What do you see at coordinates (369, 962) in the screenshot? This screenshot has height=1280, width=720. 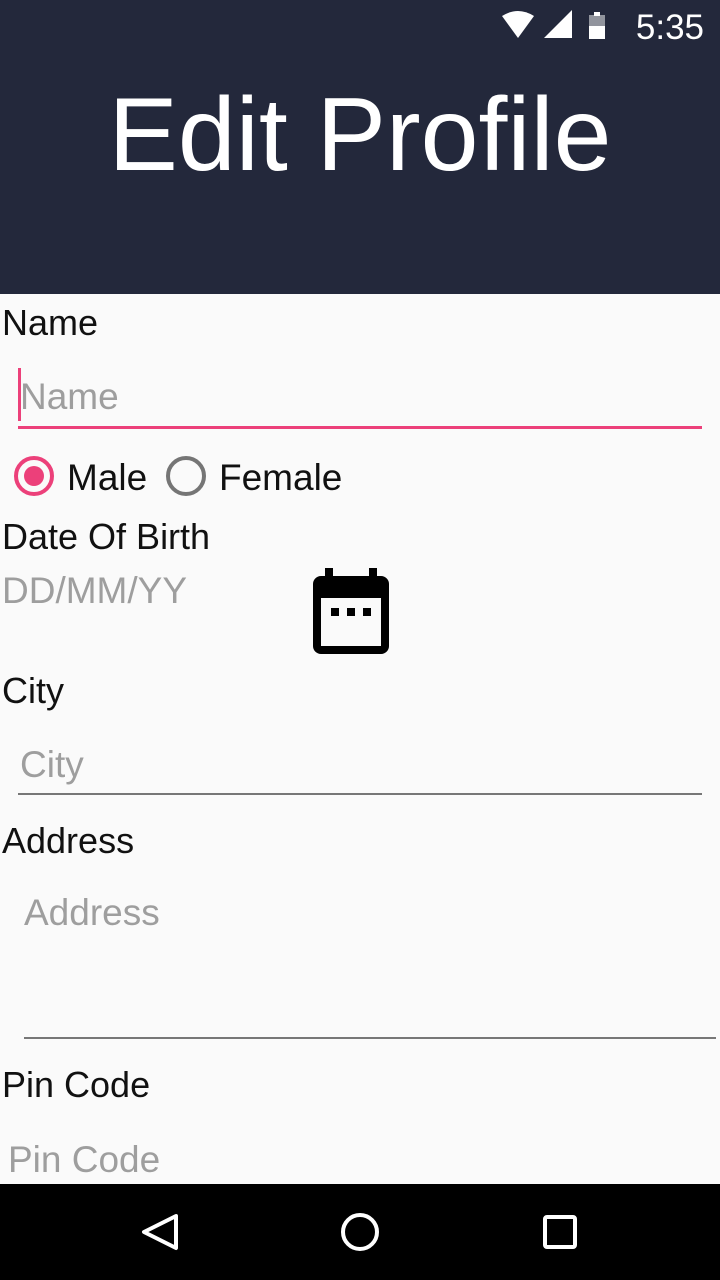 I see `address-input` at bounding box center [369, 962].